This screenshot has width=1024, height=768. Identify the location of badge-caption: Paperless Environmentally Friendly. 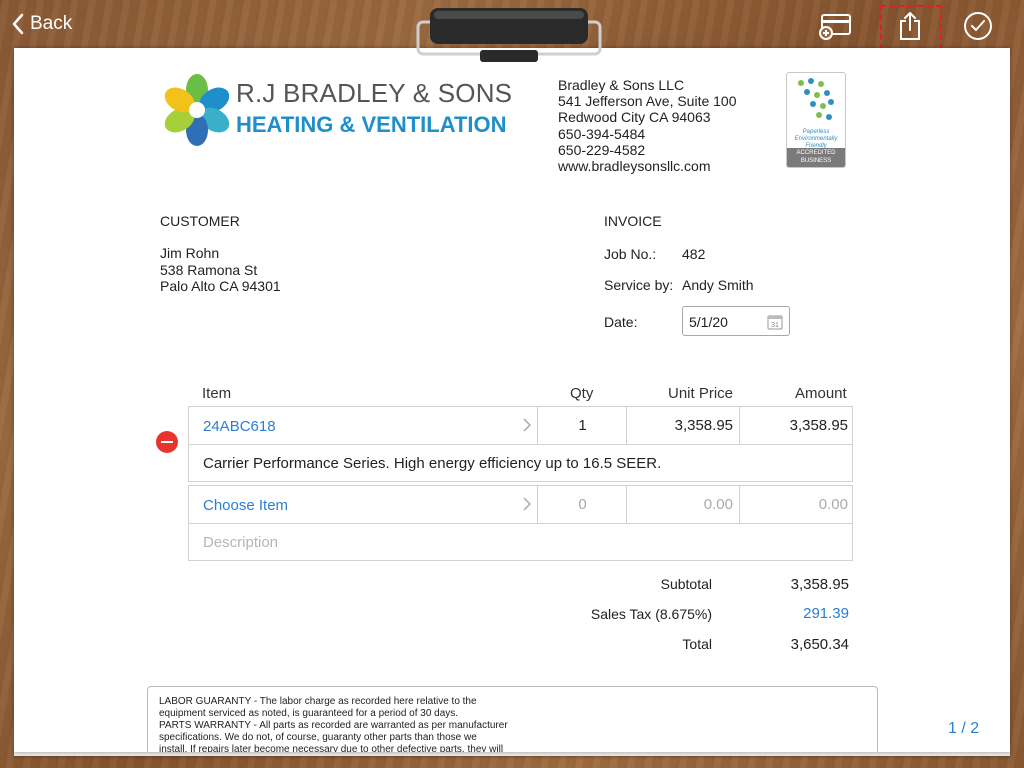
(816, 139).